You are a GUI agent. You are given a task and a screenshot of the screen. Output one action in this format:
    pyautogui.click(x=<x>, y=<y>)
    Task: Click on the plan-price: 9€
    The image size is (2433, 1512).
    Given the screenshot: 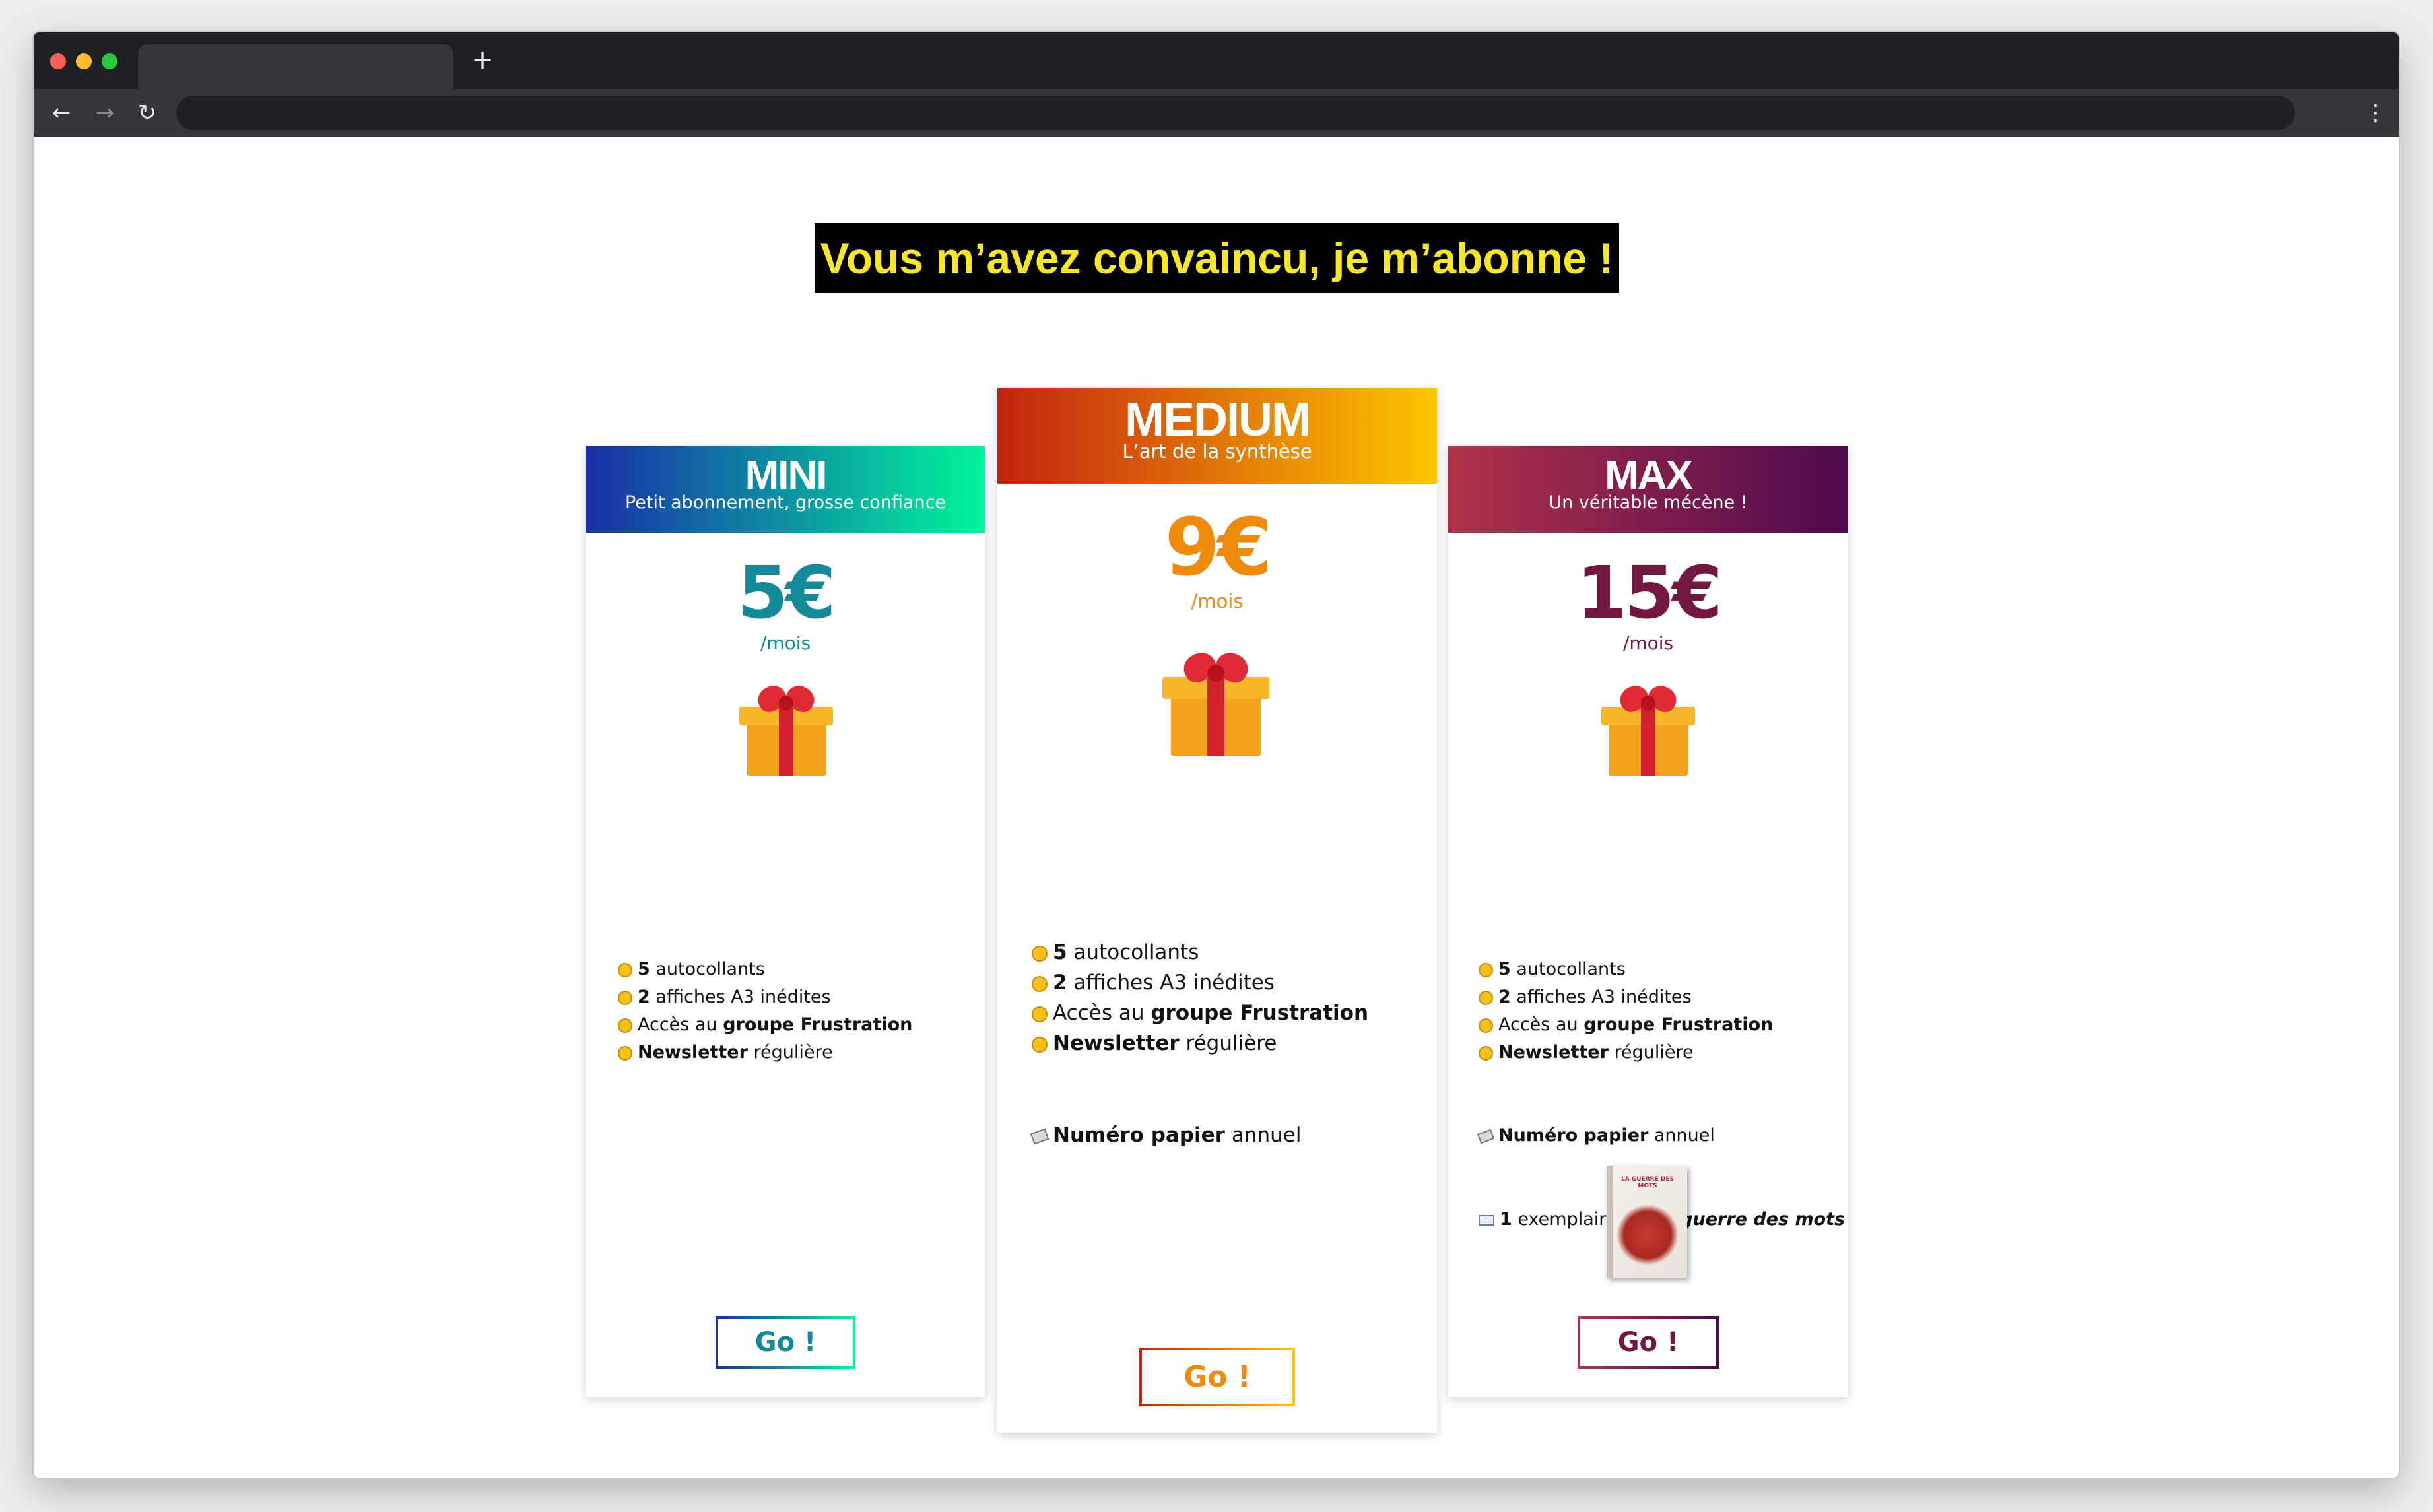 What is the action you would take?
    pyautogui.click(x=1218, y=548)
    